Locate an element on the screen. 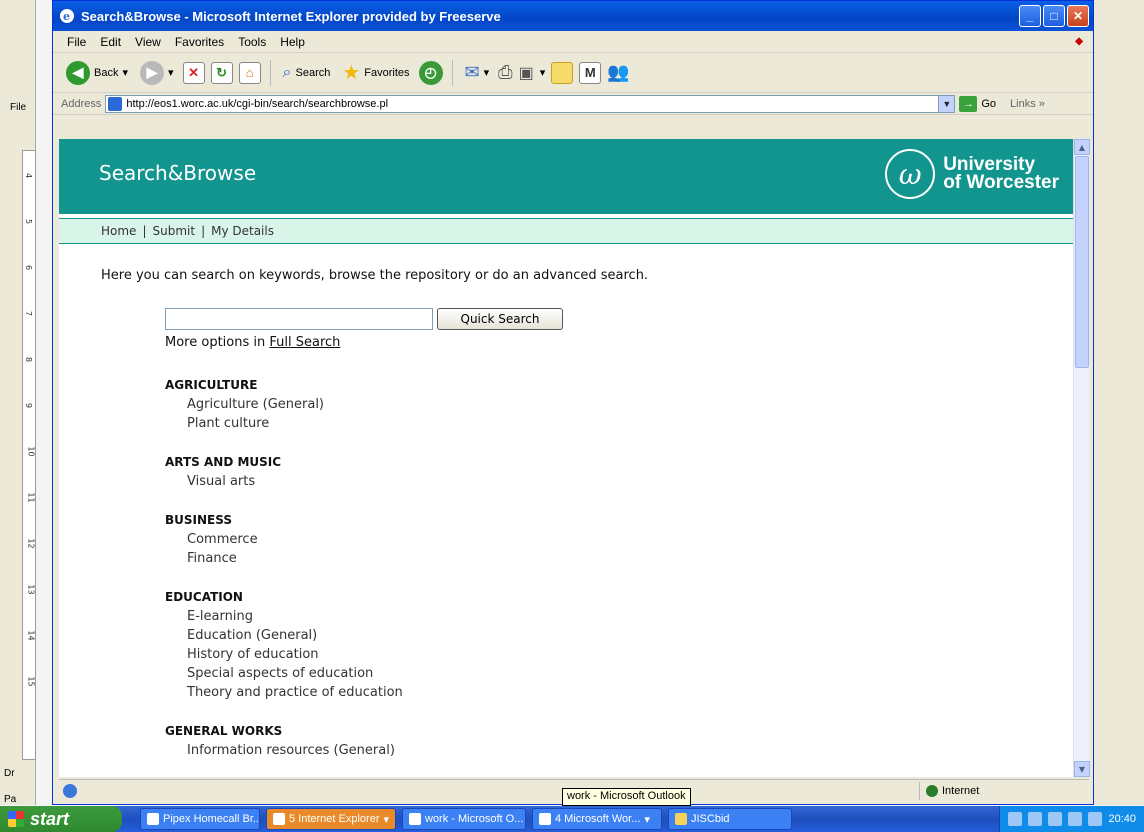  task-jiscbid: JISCbid is located at coordinates (730, 819).